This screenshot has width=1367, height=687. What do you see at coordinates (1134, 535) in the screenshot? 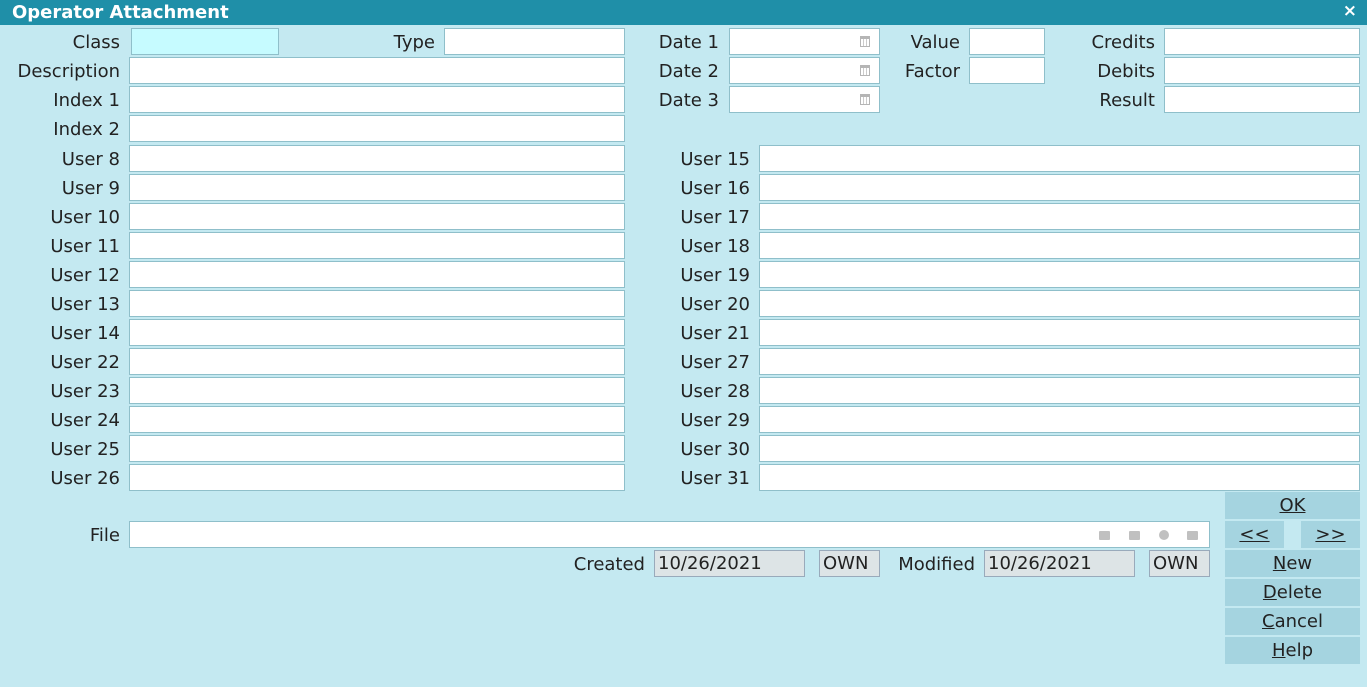
I see `printer-icon` at bounding box center [1134, 535].